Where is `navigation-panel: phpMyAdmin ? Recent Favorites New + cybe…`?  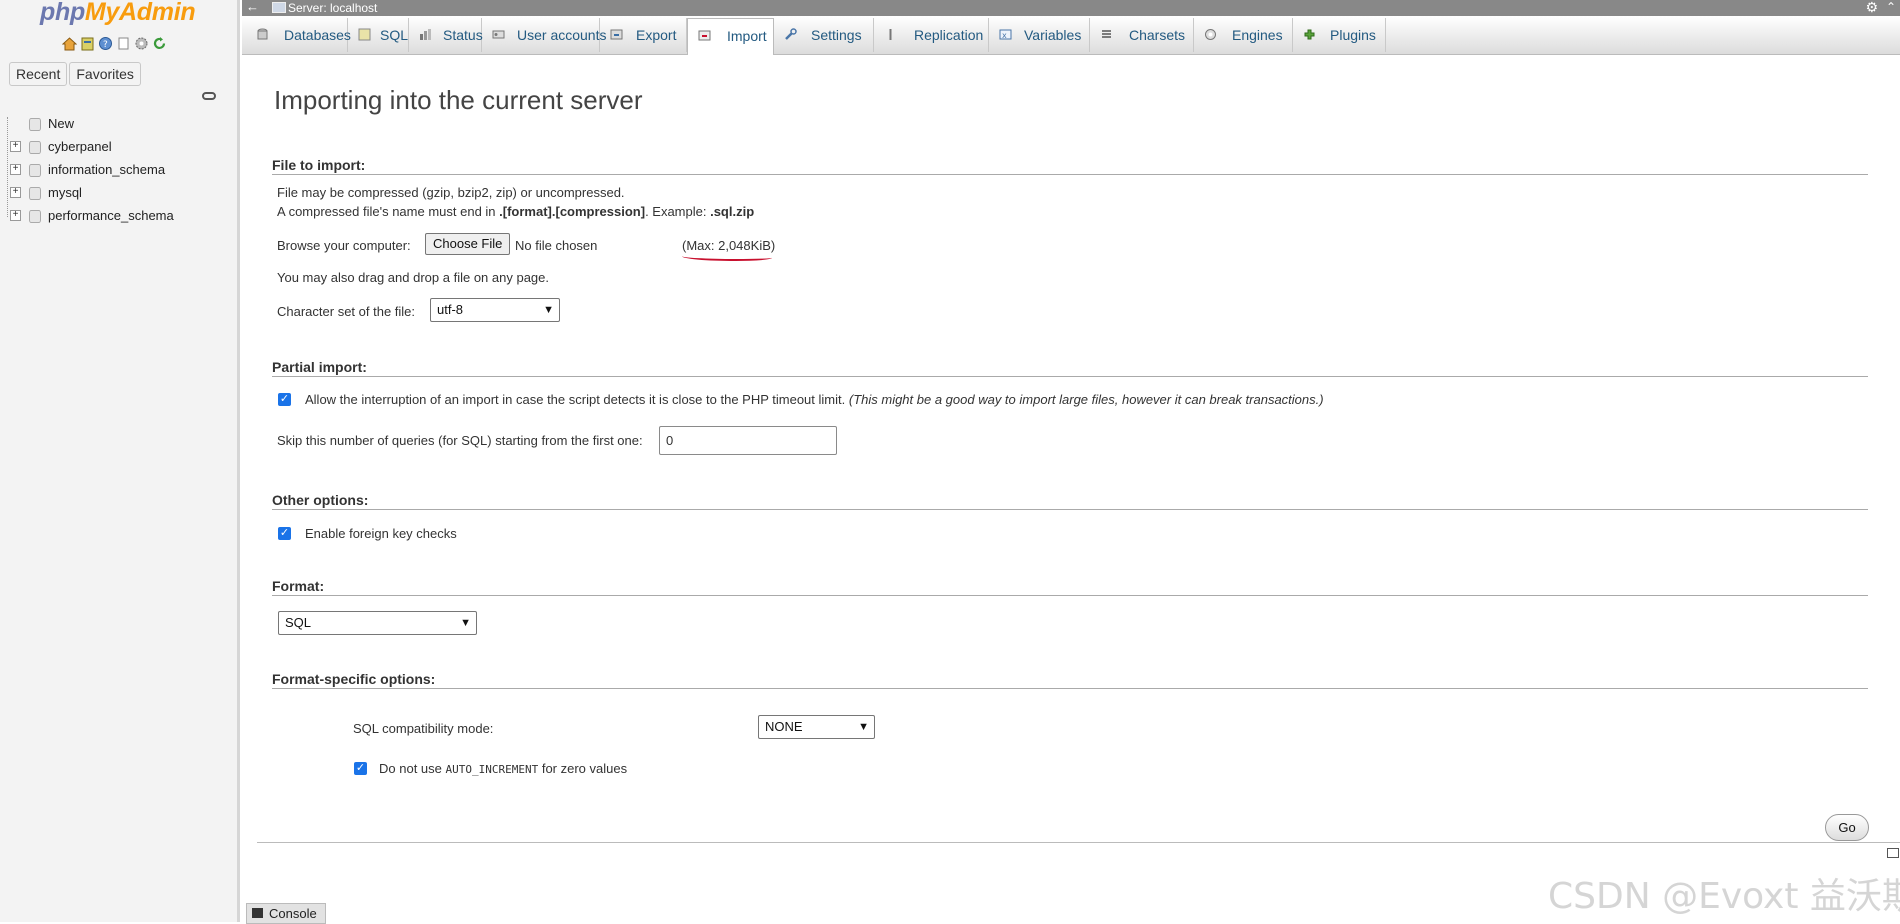 navigation-panel: phpMyAdmin ? Recent Favorites New + cybe… is located at coordinates (120, 461).